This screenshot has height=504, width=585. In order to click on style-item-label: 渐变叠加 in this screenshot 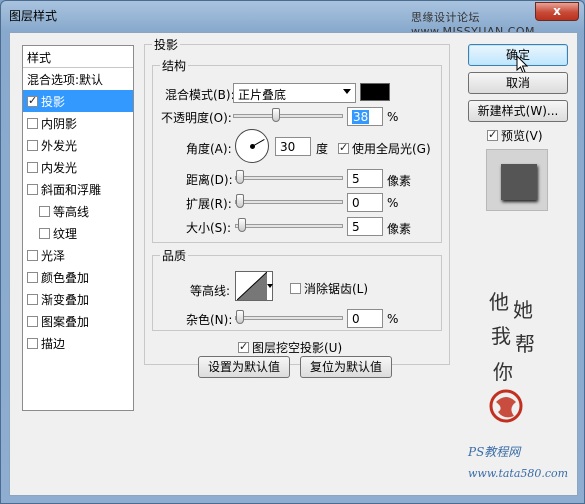, I will do `click(65, 300)`.